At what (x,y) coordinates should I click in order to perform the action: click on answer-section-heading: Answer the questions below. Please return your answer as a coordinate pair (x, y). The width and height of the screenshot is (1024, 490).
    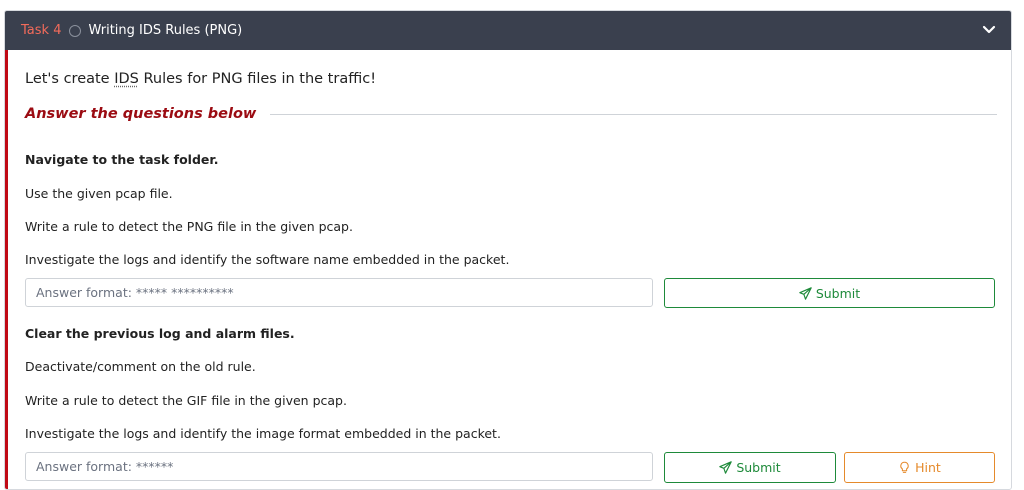
    Looking at the image, I should click on (511, 114).